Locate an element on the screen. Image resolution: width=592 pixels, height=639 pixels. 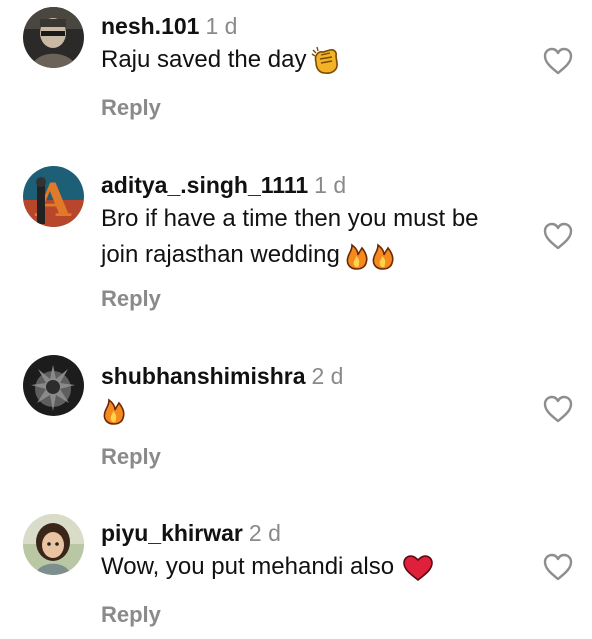
comment-body: nesh.101 1 d Raju saved the day is located at coordinates (311, 45).